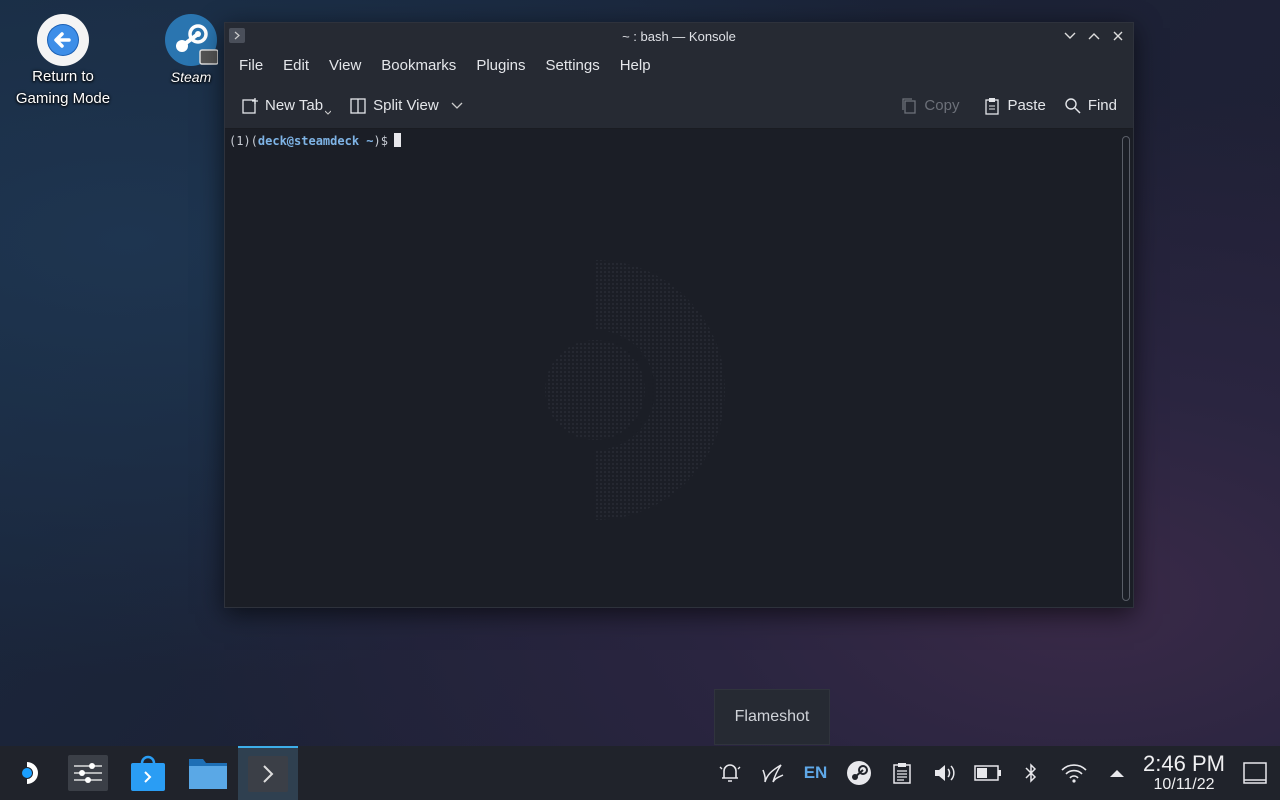 The image size is (1280, 800). What do you see at coordinates (729, 773) in the screenshot?
I see `notifications-icon` at bounding box center [729, 773].